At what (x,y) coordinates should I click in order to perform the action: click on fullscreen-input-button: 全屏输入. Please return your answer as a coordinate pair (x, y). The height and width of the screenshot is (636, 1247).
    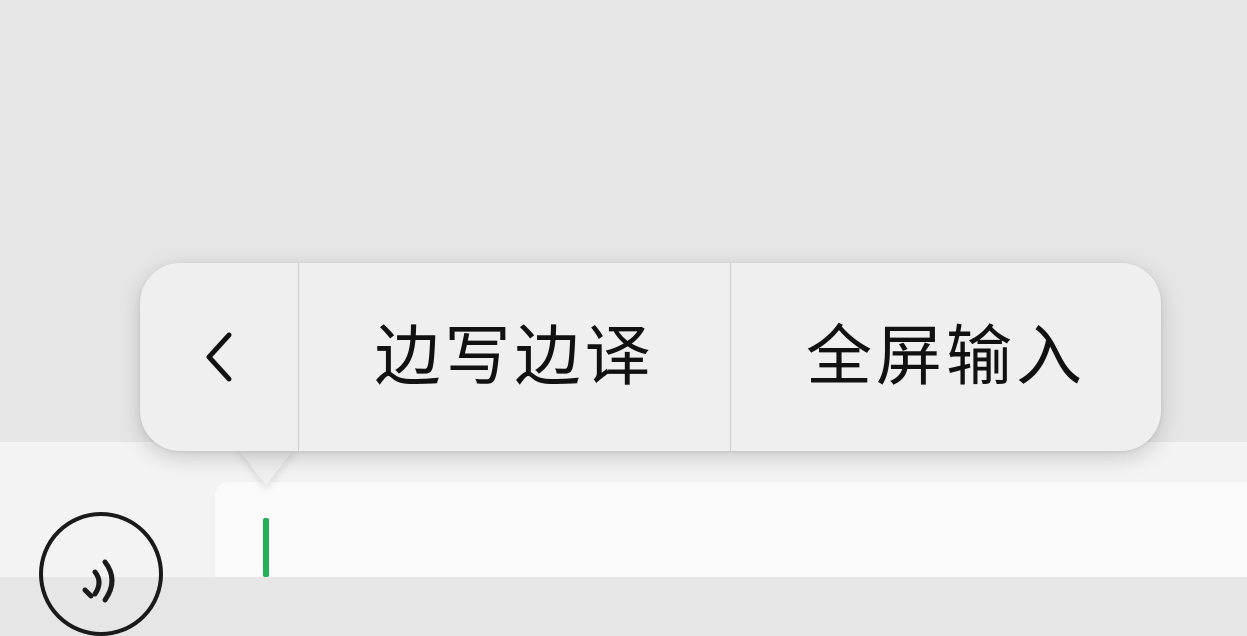
    Looking at the image, I should click on (946, 357).